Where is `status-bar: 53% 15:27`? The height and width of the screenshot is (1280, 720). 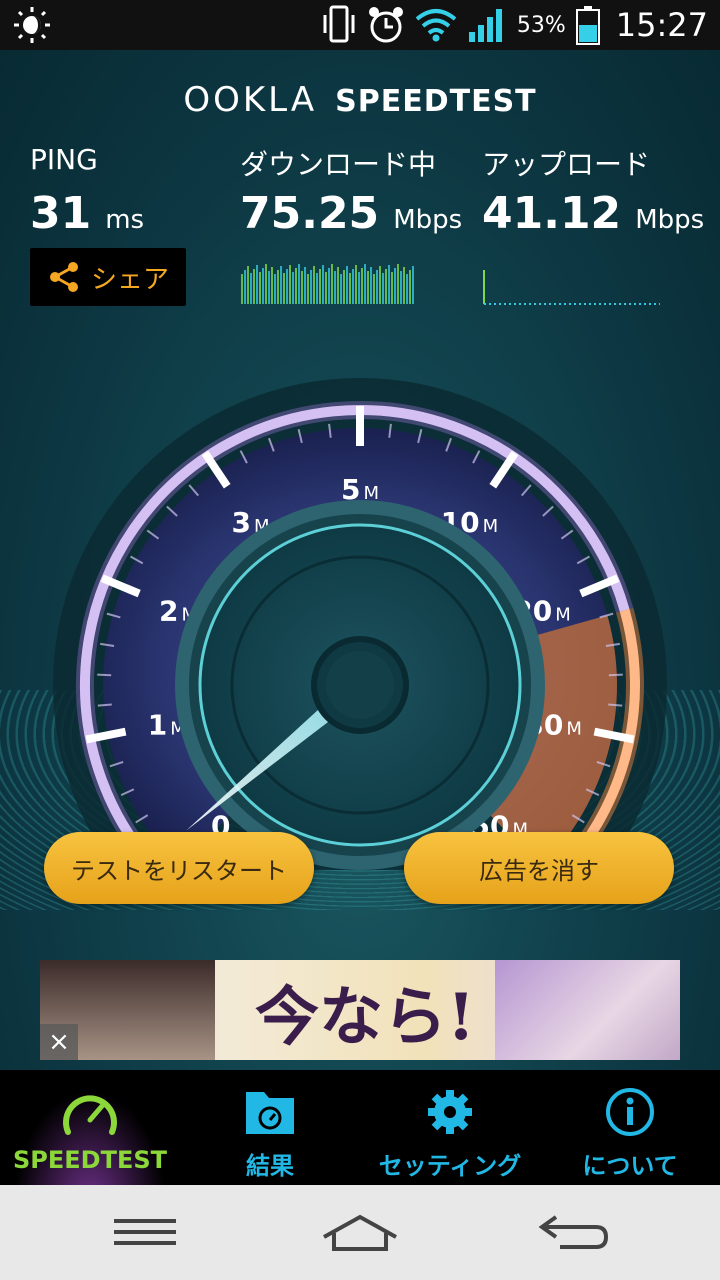
status-bar: 53% 15:27 is located at coordinates (360, 25).